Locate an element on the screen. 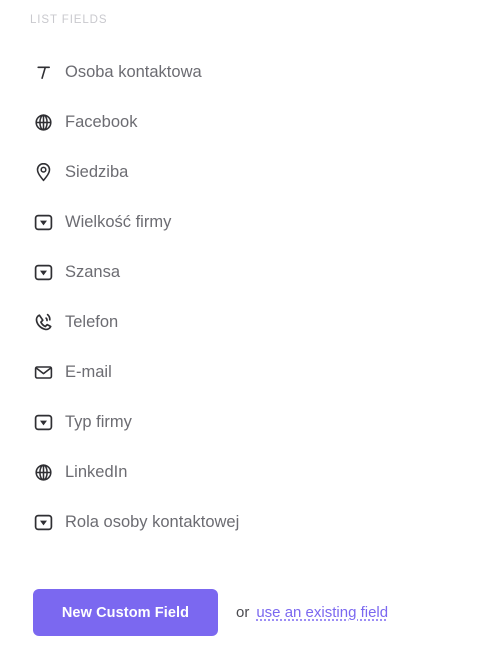 The height and width of the screenshot is (647, 503). field-row: Facebook is located at coordinates (251, 122).